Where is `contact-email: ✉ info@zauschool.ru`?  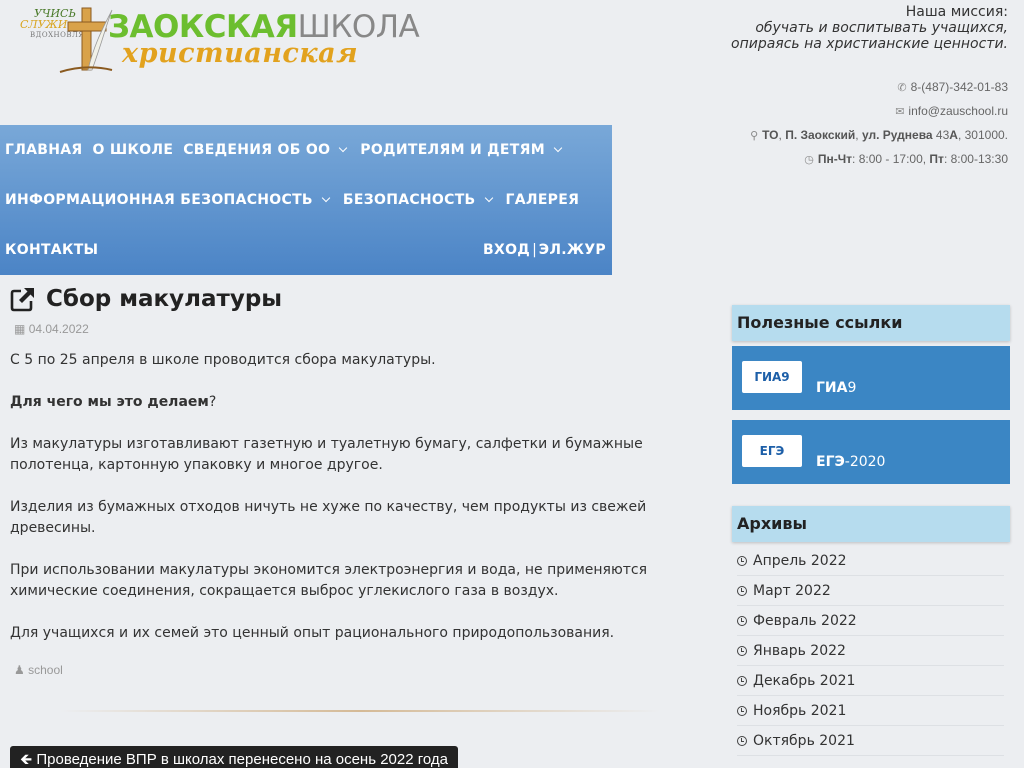 contact-email: ✉ info@zauschool.ru is located at coordinates (879, 115).